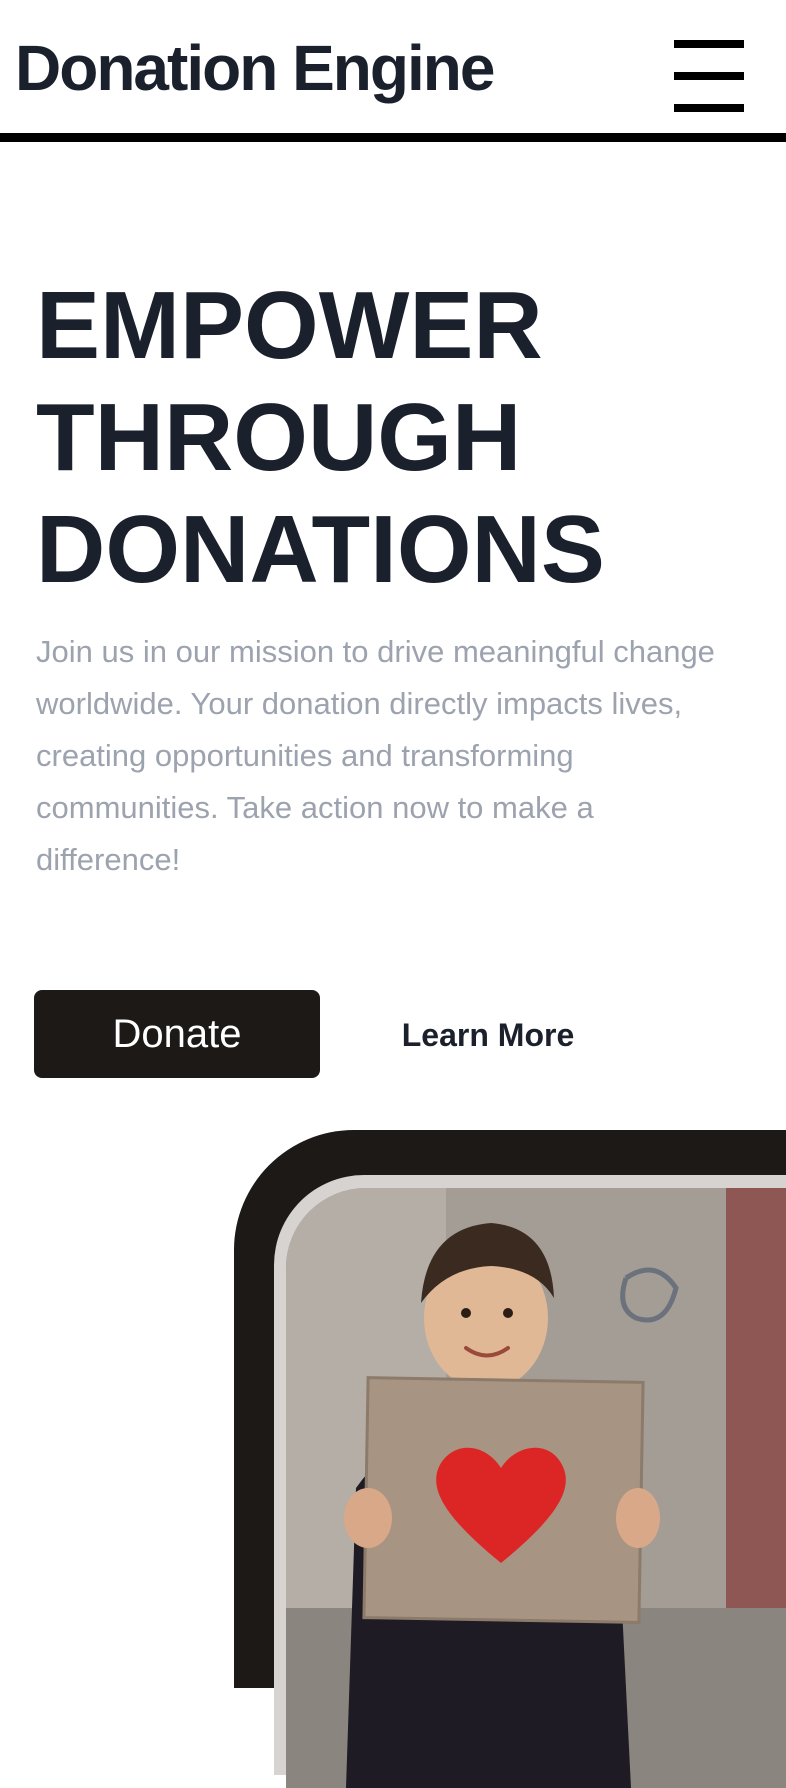 This screenshot has height=1788, width=786. What do you see at coordinates (255, 68) in the screenshot?
I see `brand-title: Donation Engine` at bounding box center [255, 68].